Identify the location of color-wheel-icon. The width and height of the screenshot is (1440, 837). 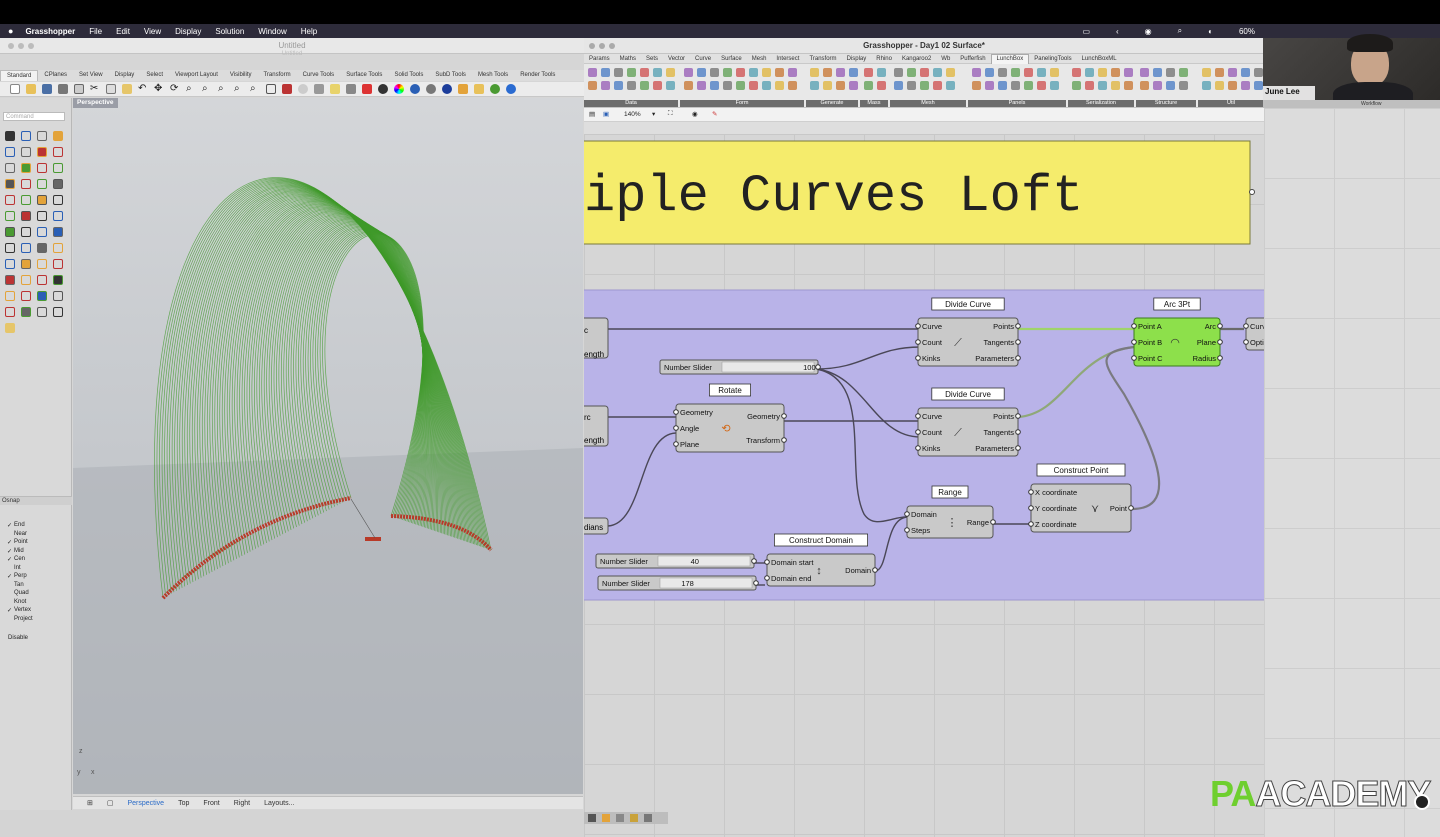
(399, 89).